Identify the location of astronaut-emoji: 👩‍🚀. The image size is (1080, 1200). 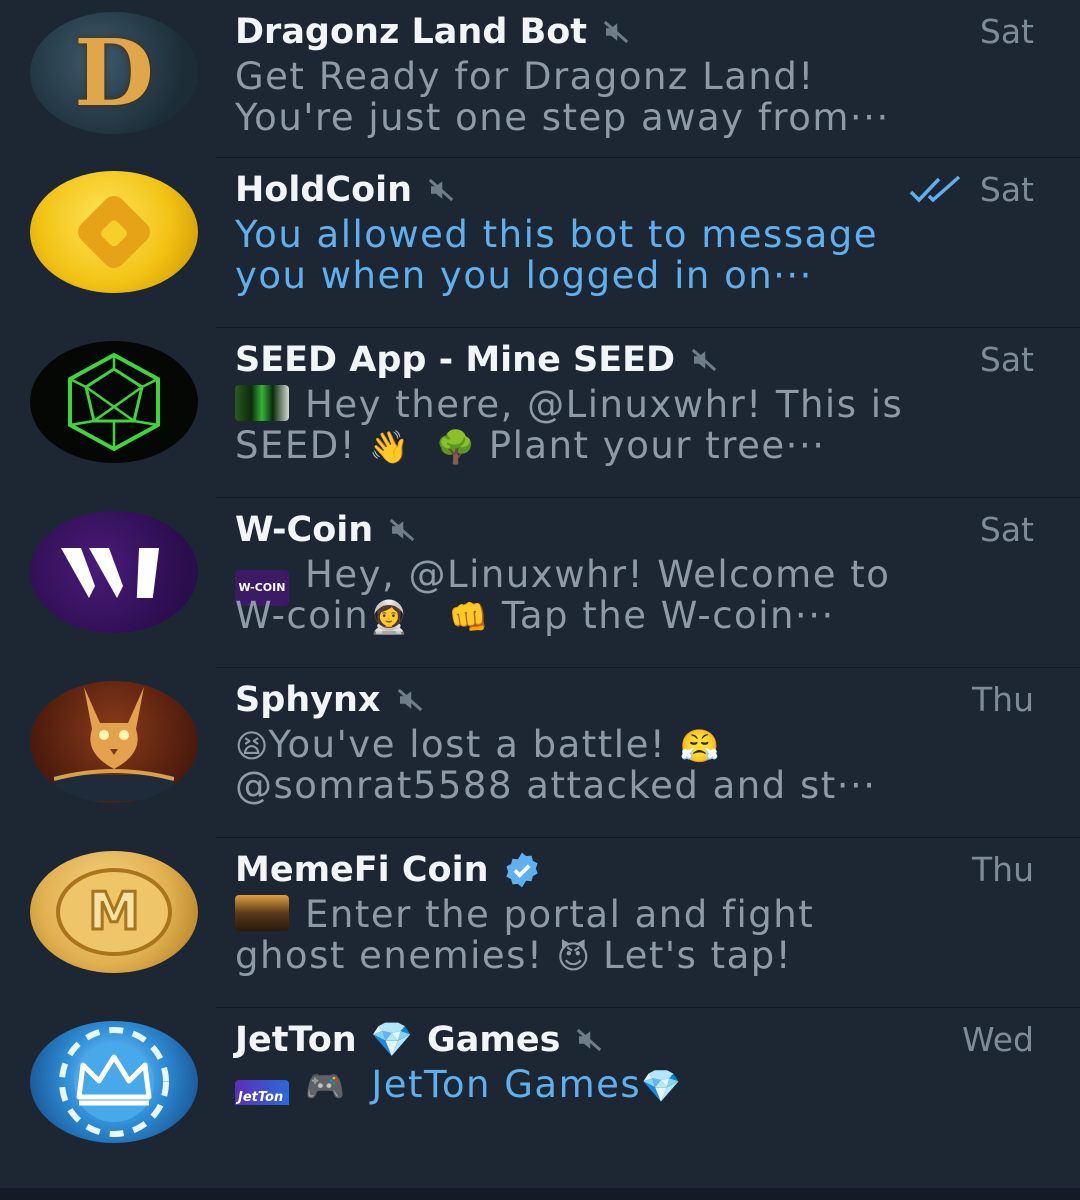
(389, 617).